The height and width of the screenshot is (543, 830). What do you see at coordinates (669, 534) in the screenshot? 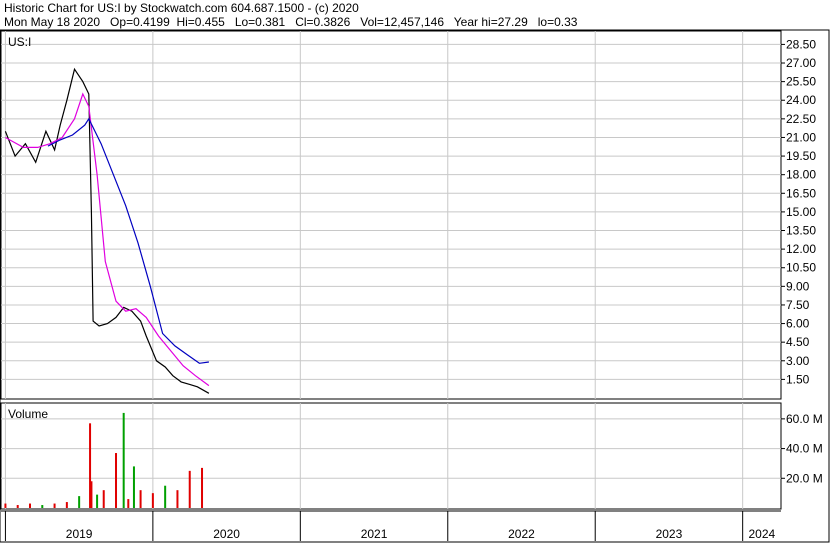
I see `year-label: 2023` at bounding box center [669, 534].